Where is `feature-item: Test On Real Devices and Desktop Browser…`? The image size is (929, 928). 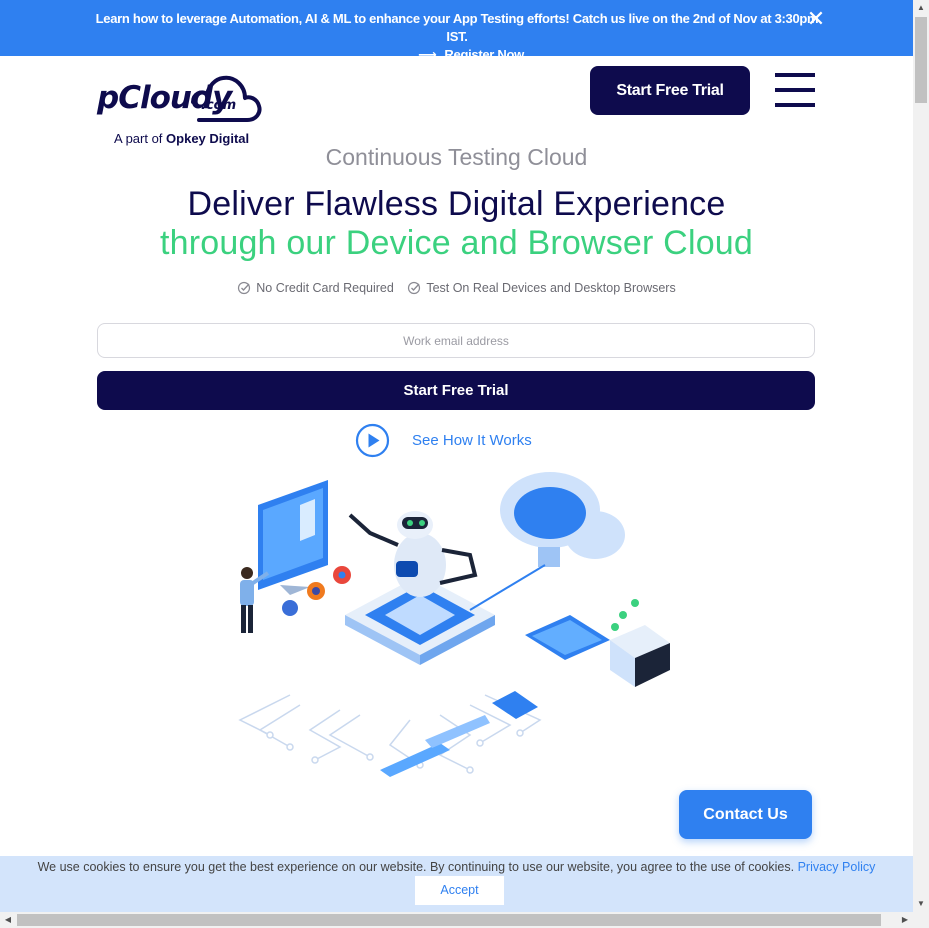 feature-item: Test On Real Devices and Desktop Browser… is located at coordinates (541, 288).